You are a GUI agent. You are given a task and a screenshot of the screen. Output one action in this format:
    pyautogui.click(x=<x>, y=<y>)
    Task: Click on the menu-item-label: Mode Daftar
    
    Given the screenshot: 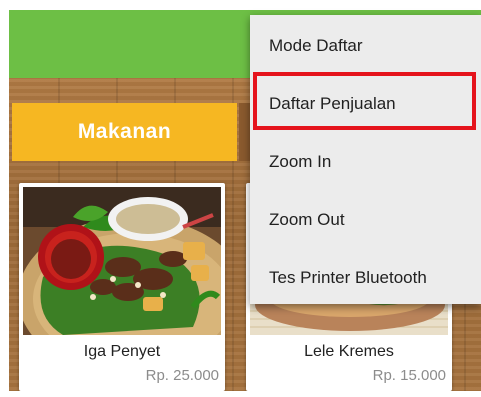 What is the action you would take?
    pyautogui.click(x=316, y=45)
    